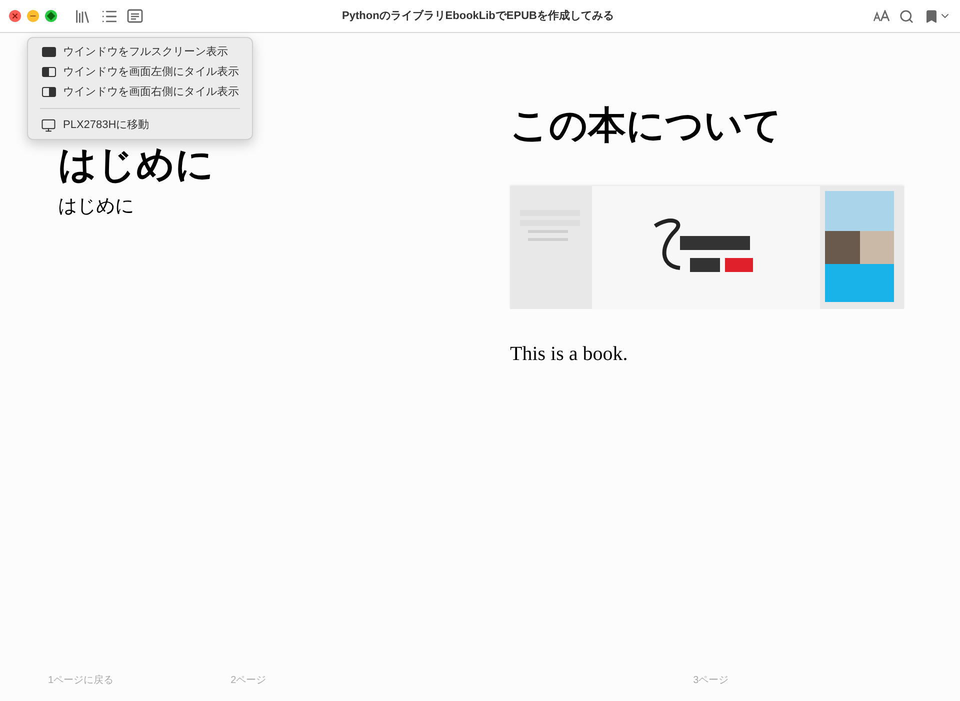 Image resolution: width=960 pixels, height=701 pixels. Describe the element at coordinates (906, 16) in the screenshot. I see `search-icon` at that location.